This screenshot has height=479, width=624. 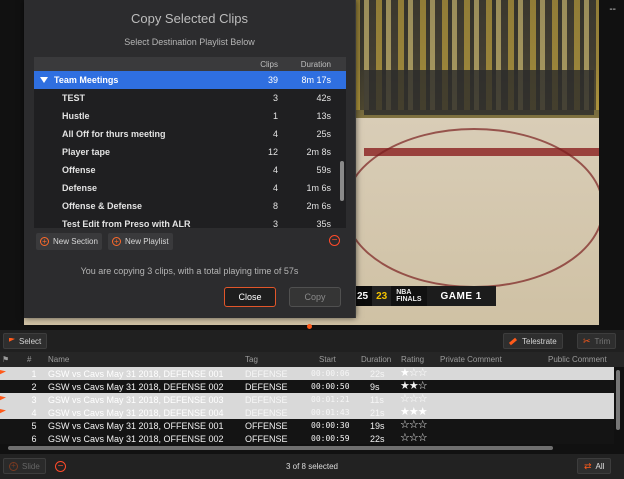 What do you see at coordinates (5, 359) in the screenshot?
I see `column-flag: ⚑` at bounding box center [5, 359].